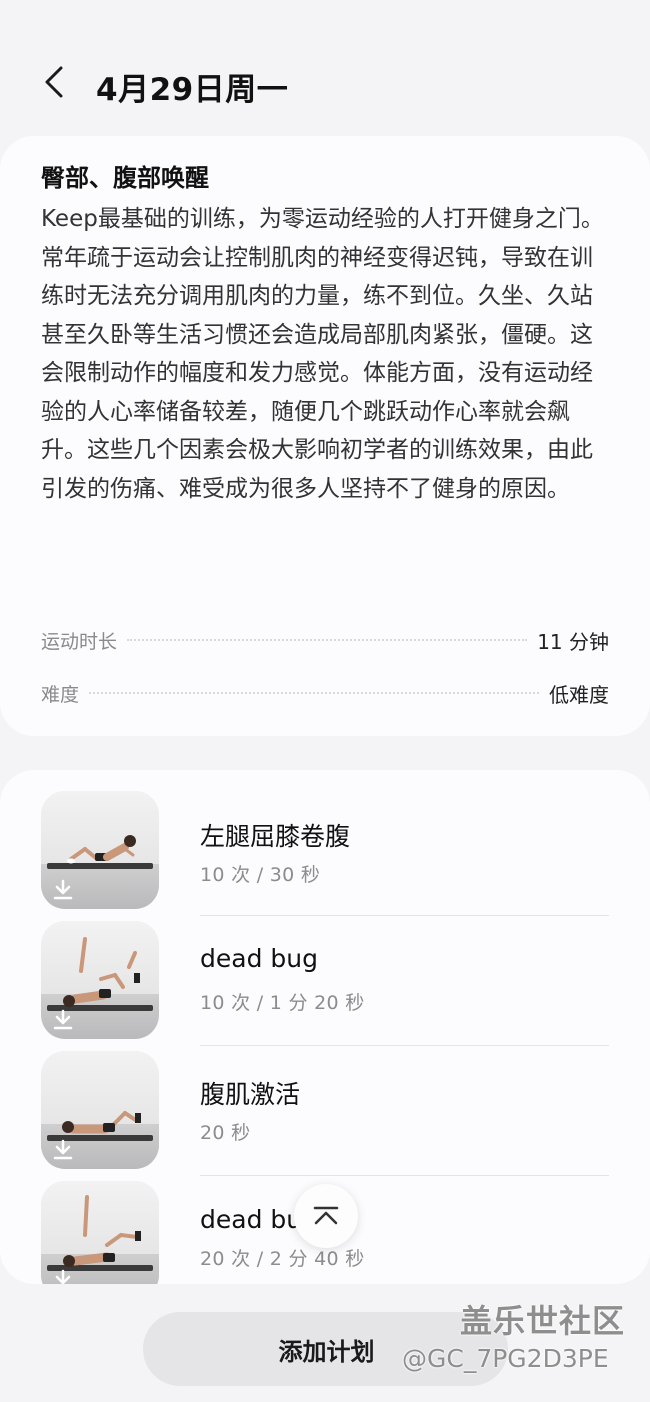 This screenshot has width=650, height=1402. I want to click on difficulty-label: 难度, so click(60, 694).